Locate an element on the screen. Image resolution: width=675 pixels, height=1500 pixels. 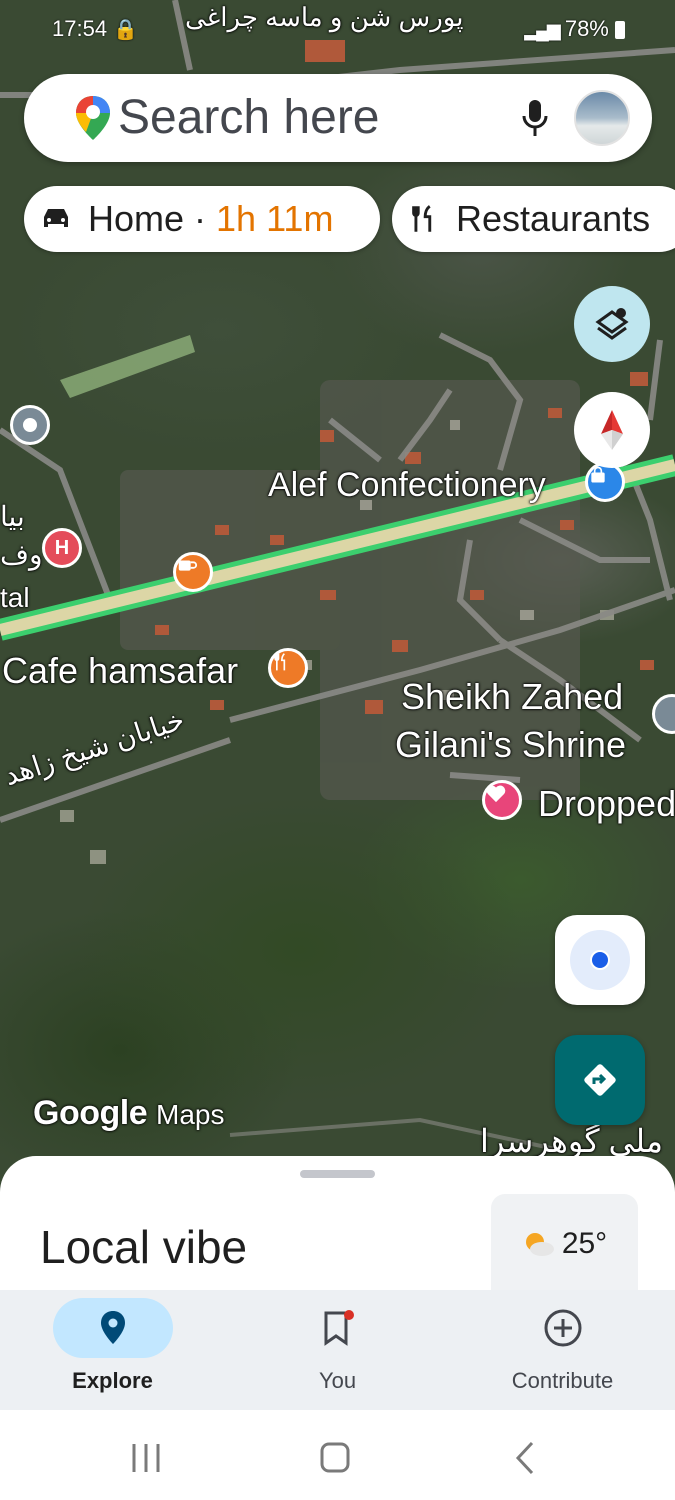
nav-explore-label: Explore is located at coordinates (112, 1380).